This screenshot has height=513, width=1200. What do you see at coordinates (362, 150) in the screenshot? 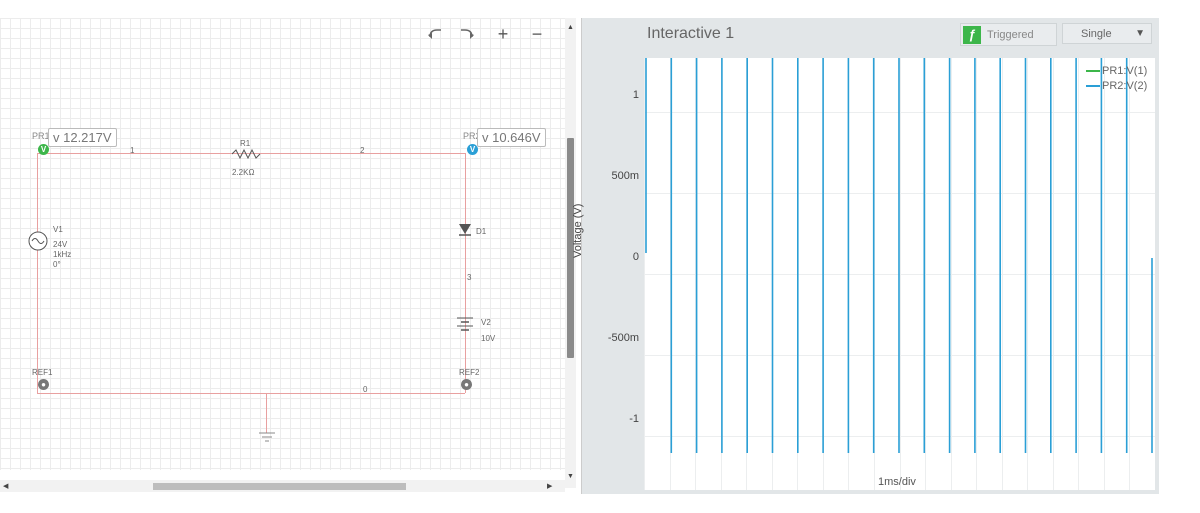
I see `node-label-2: 2` at bounding box center [362, 150].